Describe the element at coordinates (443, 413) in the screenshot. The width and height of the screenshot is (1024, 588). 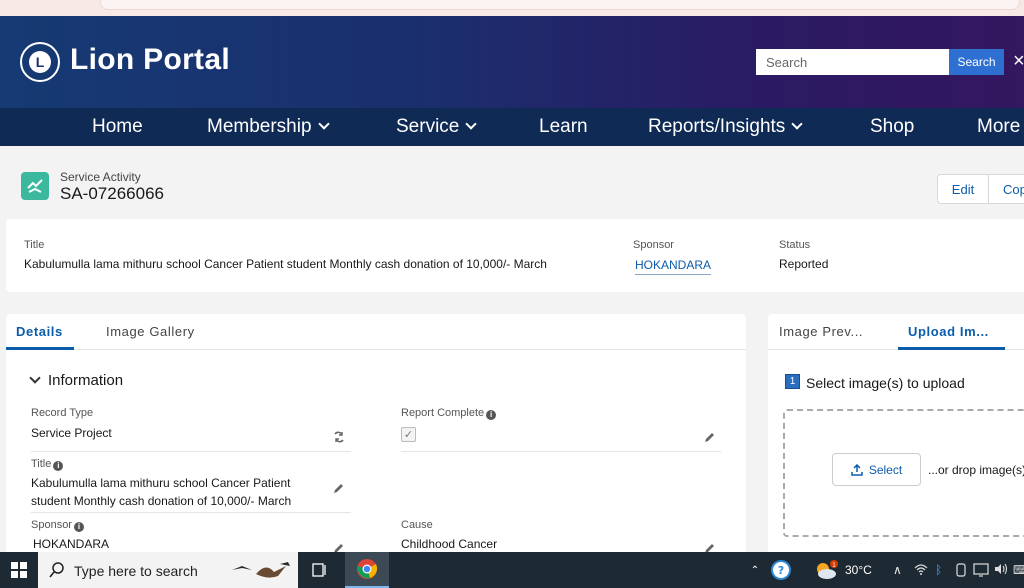
I see `report-complete-text: Report Complete` at that location.